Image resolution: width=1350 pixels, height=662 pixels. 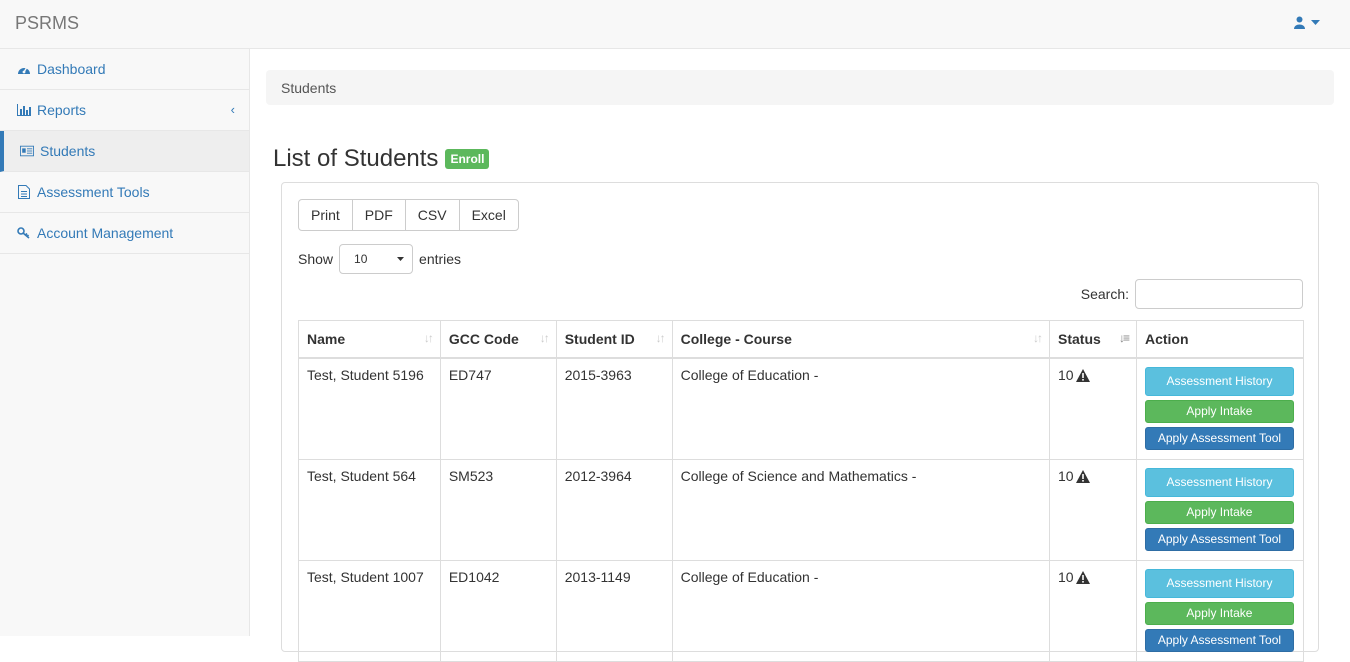 What do you see at coordinates (27, 151) in the screenshot?
I see `id-card-icon` at bounding box center [27, 151].